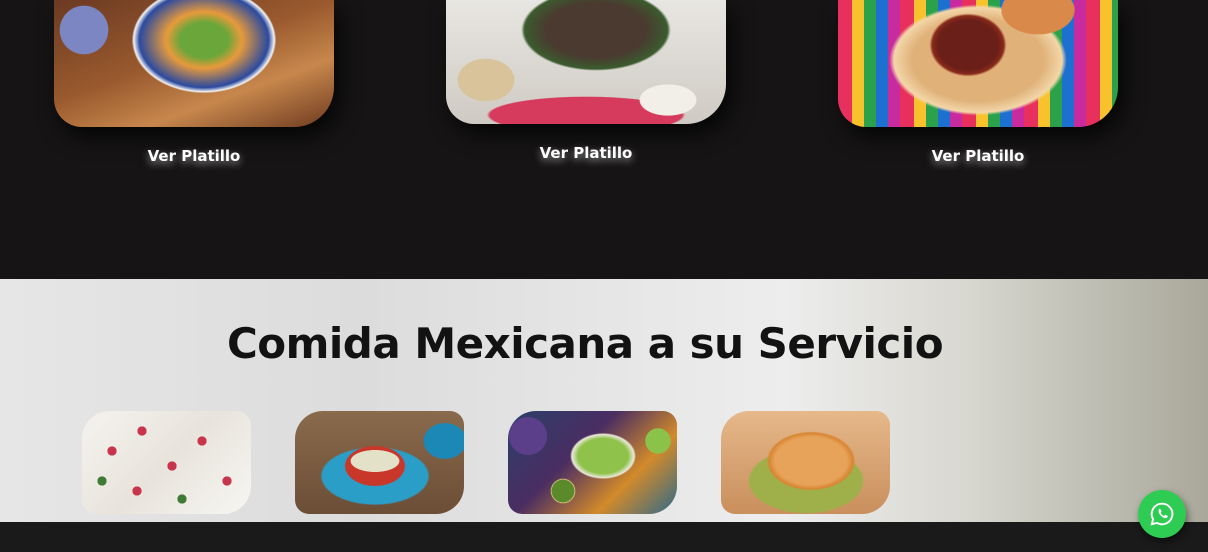 The height and width of the screenshot is (552, 1208). I want to click on footer-strip, so click(604, 537).